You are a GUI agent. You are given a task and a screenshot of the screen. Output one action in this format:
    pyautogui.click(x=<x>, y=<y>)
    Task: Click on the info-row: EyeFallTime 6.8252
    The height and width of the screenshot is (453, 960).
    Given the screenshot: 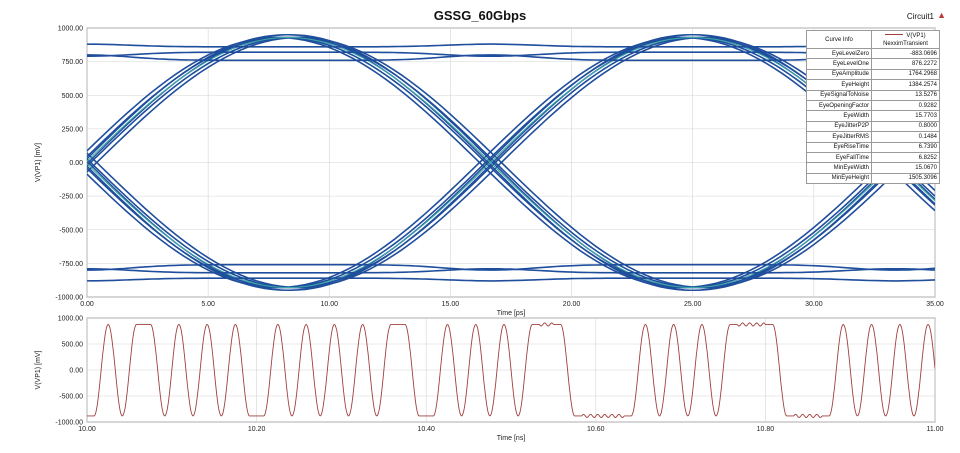 What is the action you would take?
    pyautogui.click(x=873, y=157)
    